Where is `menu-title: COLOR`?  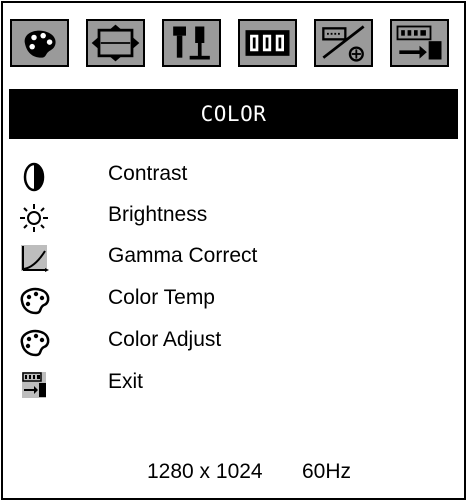 menu-title: COLOR is located at coordinates (233, 114).